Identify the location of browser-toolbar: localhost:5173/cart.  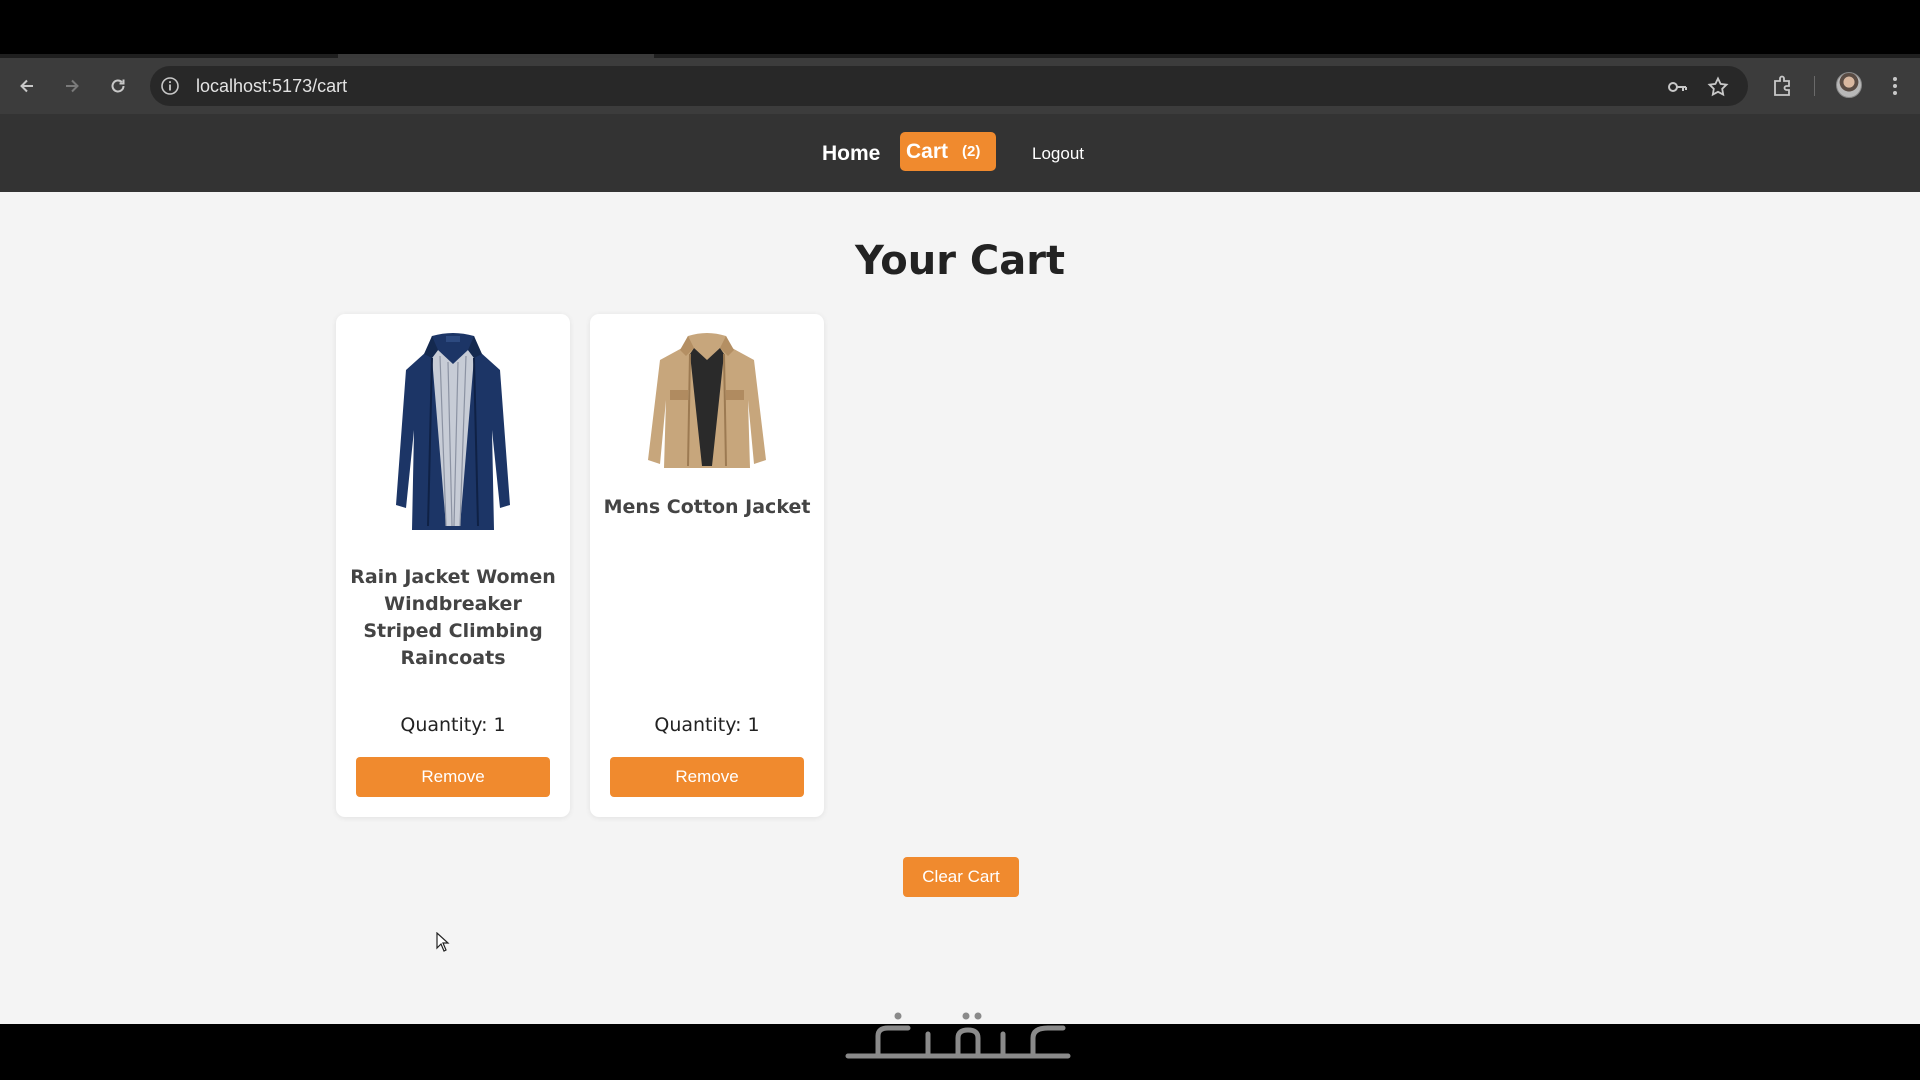
(960, 86).